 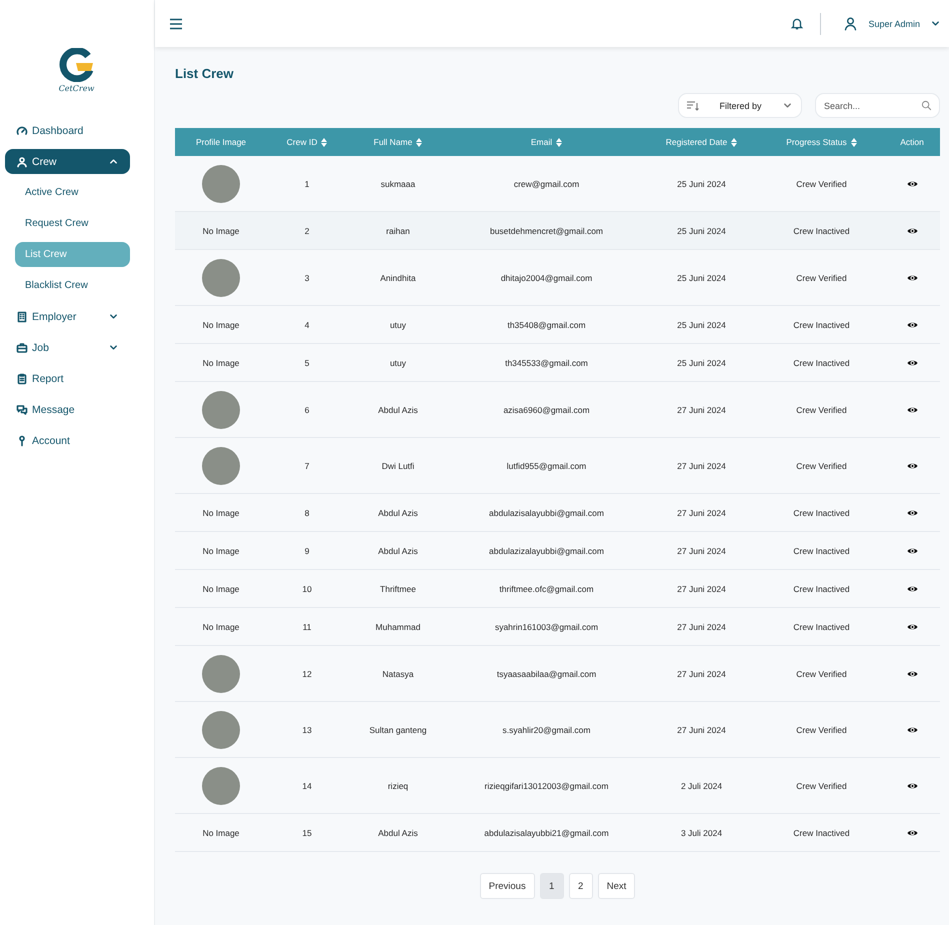 What do you see at coordinates (546, 513) in the screenshot?
I see `table-cell: abdulazisalayubbi@gmail.com` at bounding box center [546, 513].